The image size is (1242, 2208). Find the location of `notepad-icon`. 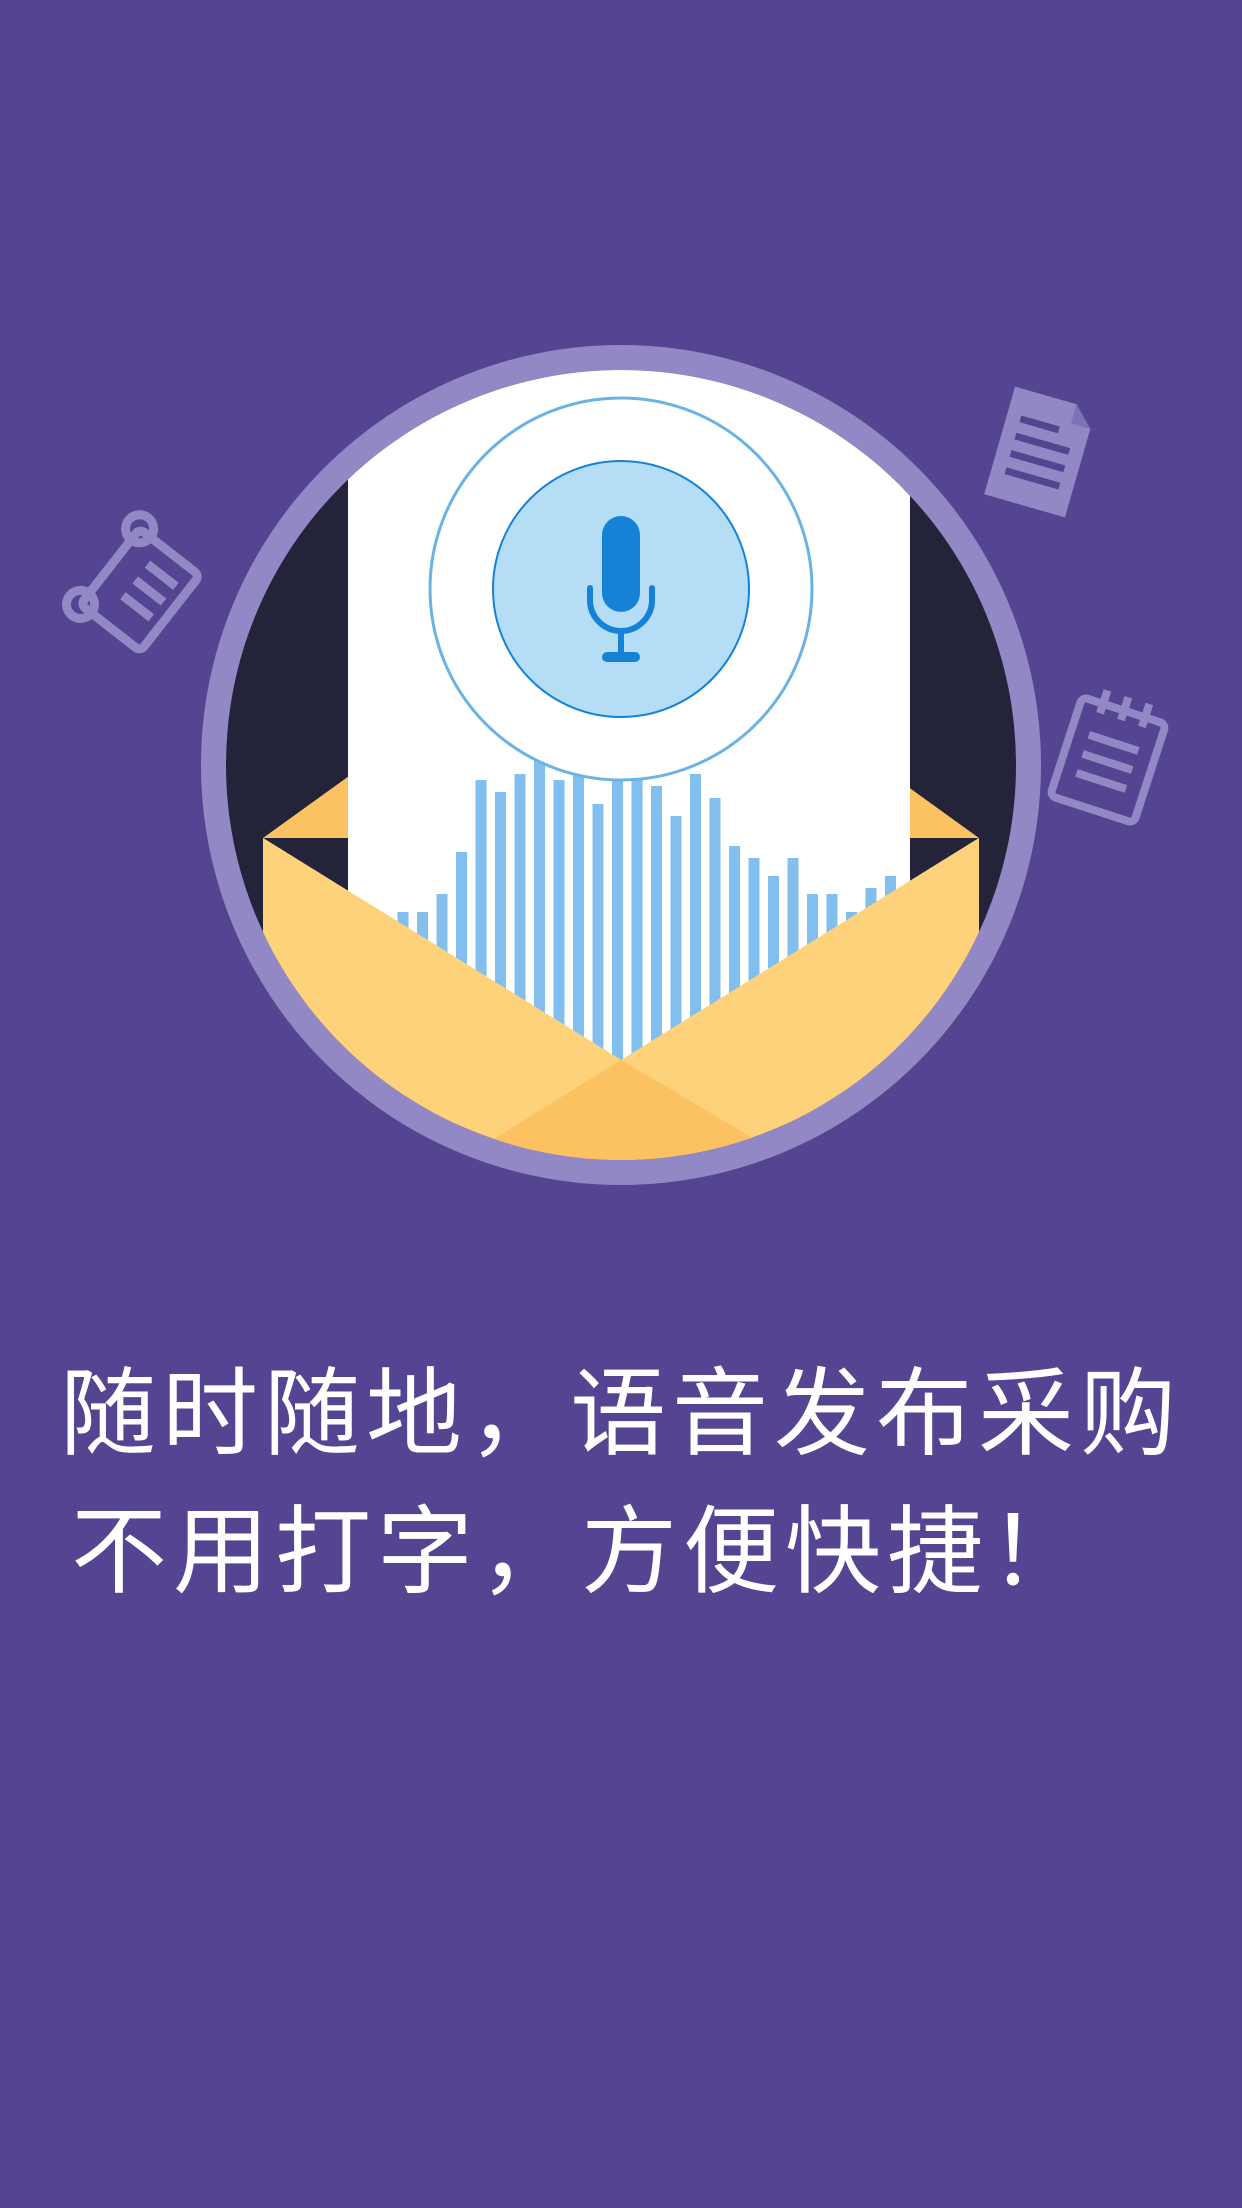

notepad-icon is located at coordinates (1108, 757).